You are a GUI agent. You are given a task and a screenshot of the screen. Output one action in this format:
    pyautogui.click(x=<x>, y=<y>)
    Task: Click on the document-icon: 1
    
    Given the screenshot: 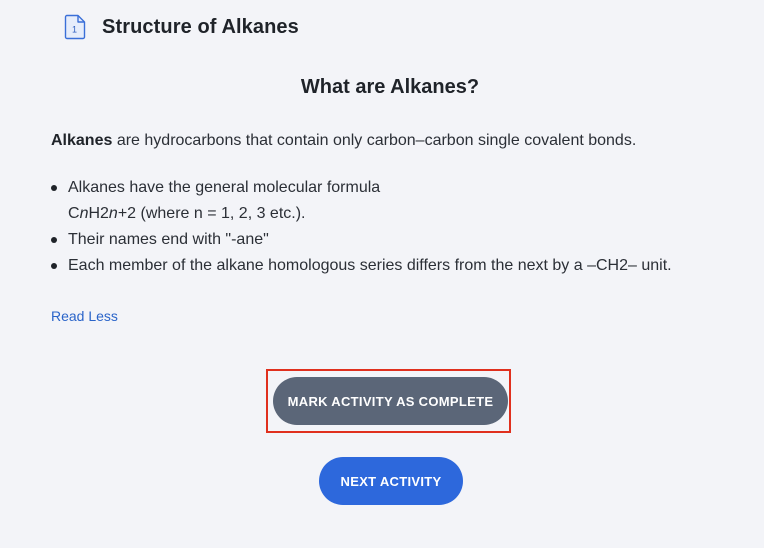 What is the action you would take?
    pyautogui.click(x=75, y=27)
    